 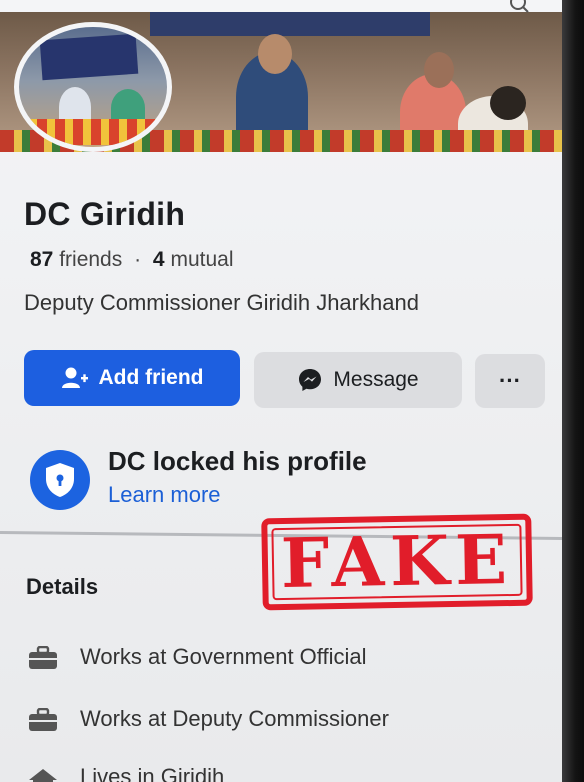 I want to click on cover-banner, so click(x=290, y=24).